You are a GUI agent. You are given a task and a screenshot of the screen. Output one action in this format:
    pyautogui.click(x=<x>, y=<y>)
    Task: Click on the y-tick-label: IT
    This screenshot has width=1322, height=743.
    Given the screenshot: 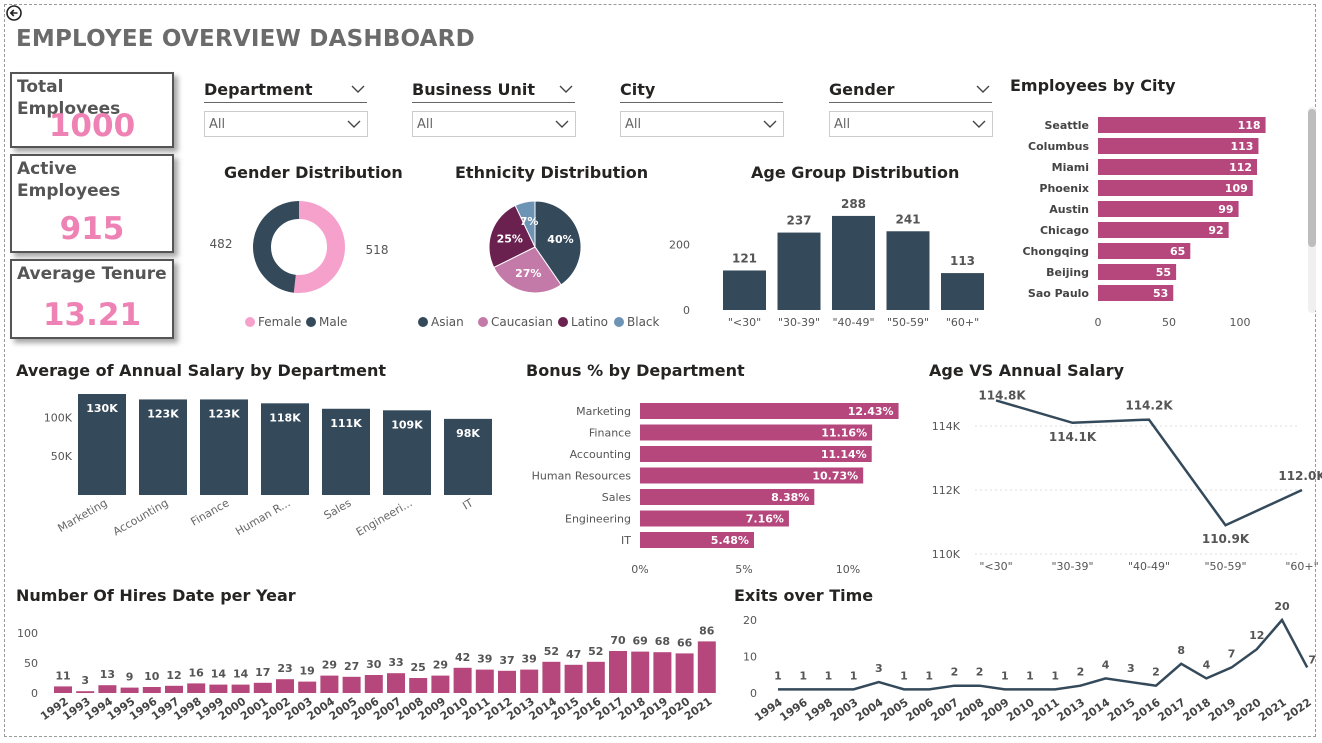 What is the action you would take?
    pyautogui.click(x=626, y=540)
    